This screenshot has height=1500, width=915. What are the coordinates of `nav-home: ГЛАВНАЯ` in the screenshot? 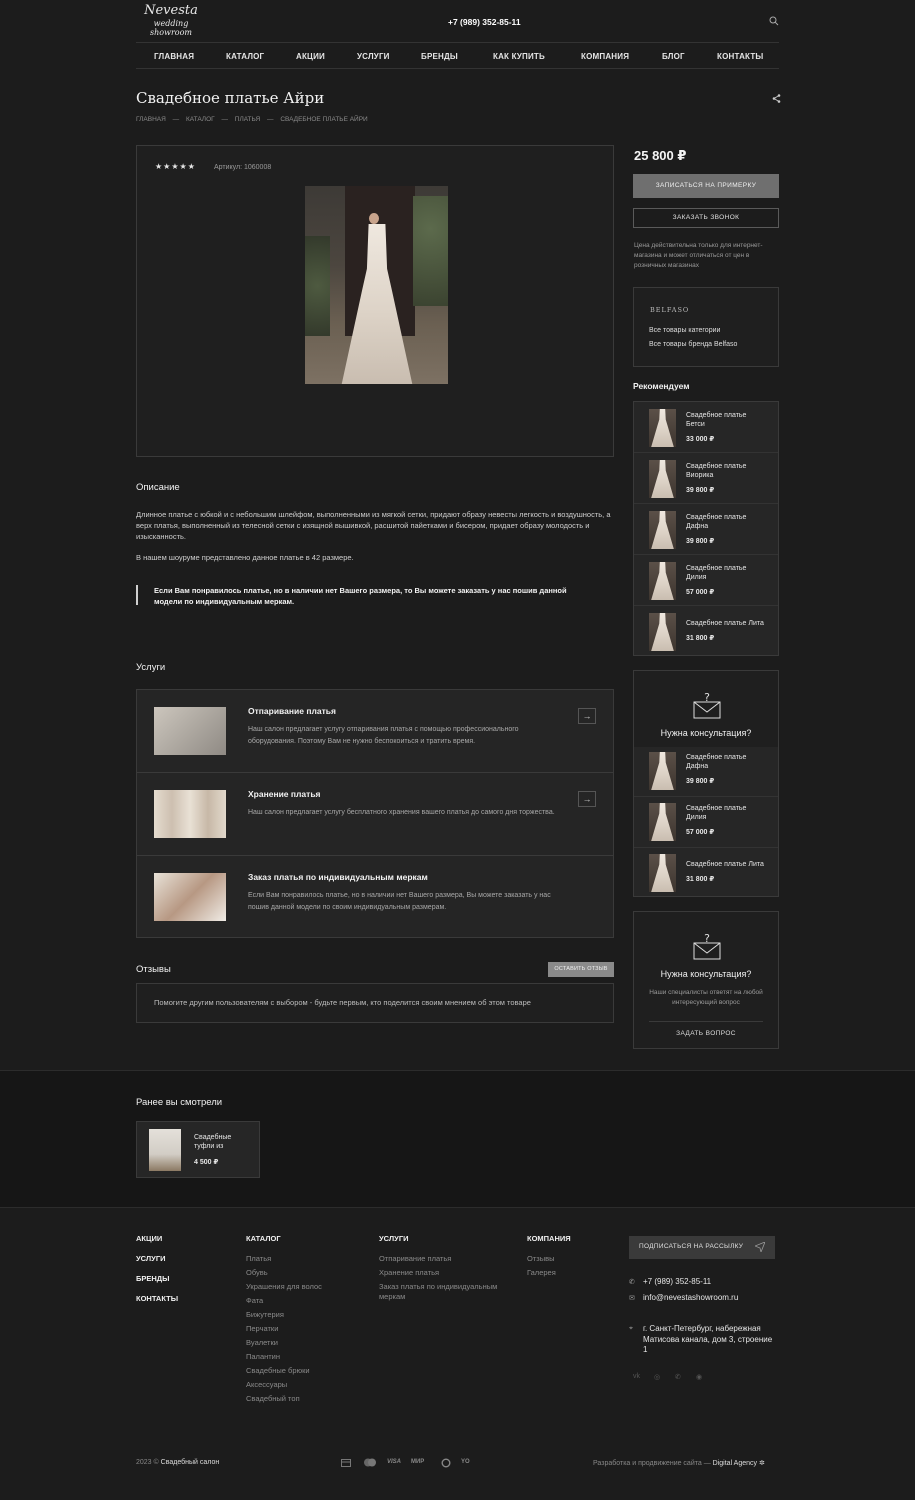 It's located at (174, 56).